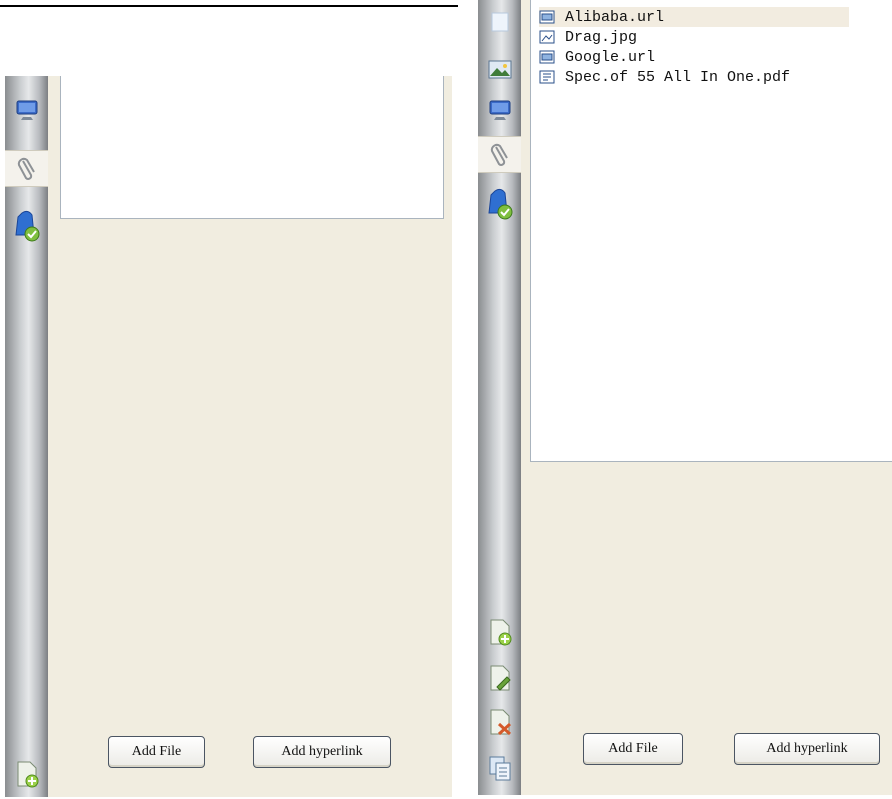  I want to click on list-item: Google.url, so click(694, 57).